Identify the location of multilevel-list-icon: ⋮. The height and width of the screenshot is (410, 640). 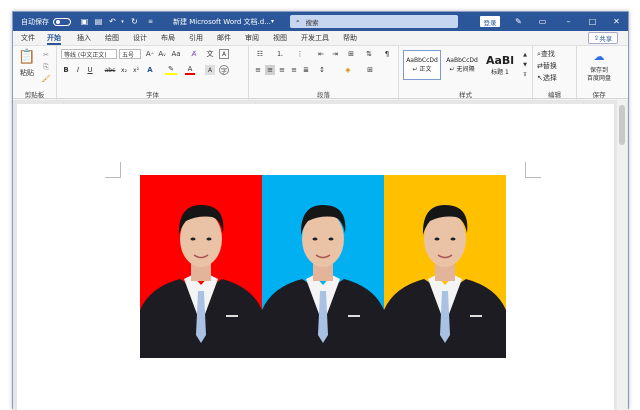
(300, 54).